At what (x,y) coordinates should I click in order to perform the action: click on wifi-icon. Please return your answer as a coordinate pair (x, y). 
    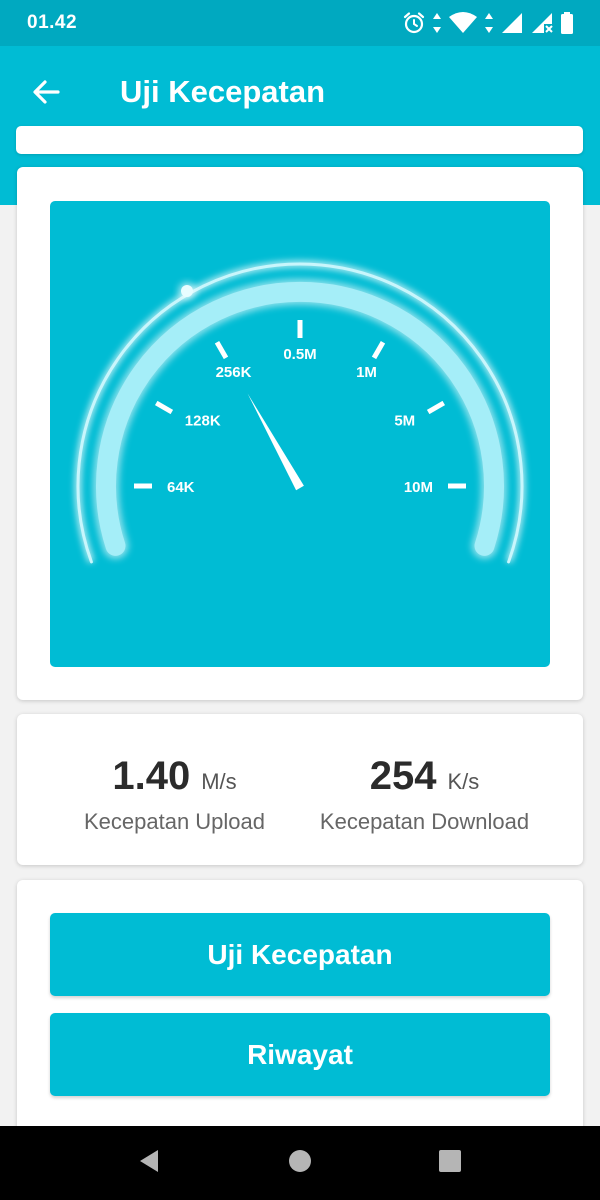
    Looking at the image, I should click on (463, 23).